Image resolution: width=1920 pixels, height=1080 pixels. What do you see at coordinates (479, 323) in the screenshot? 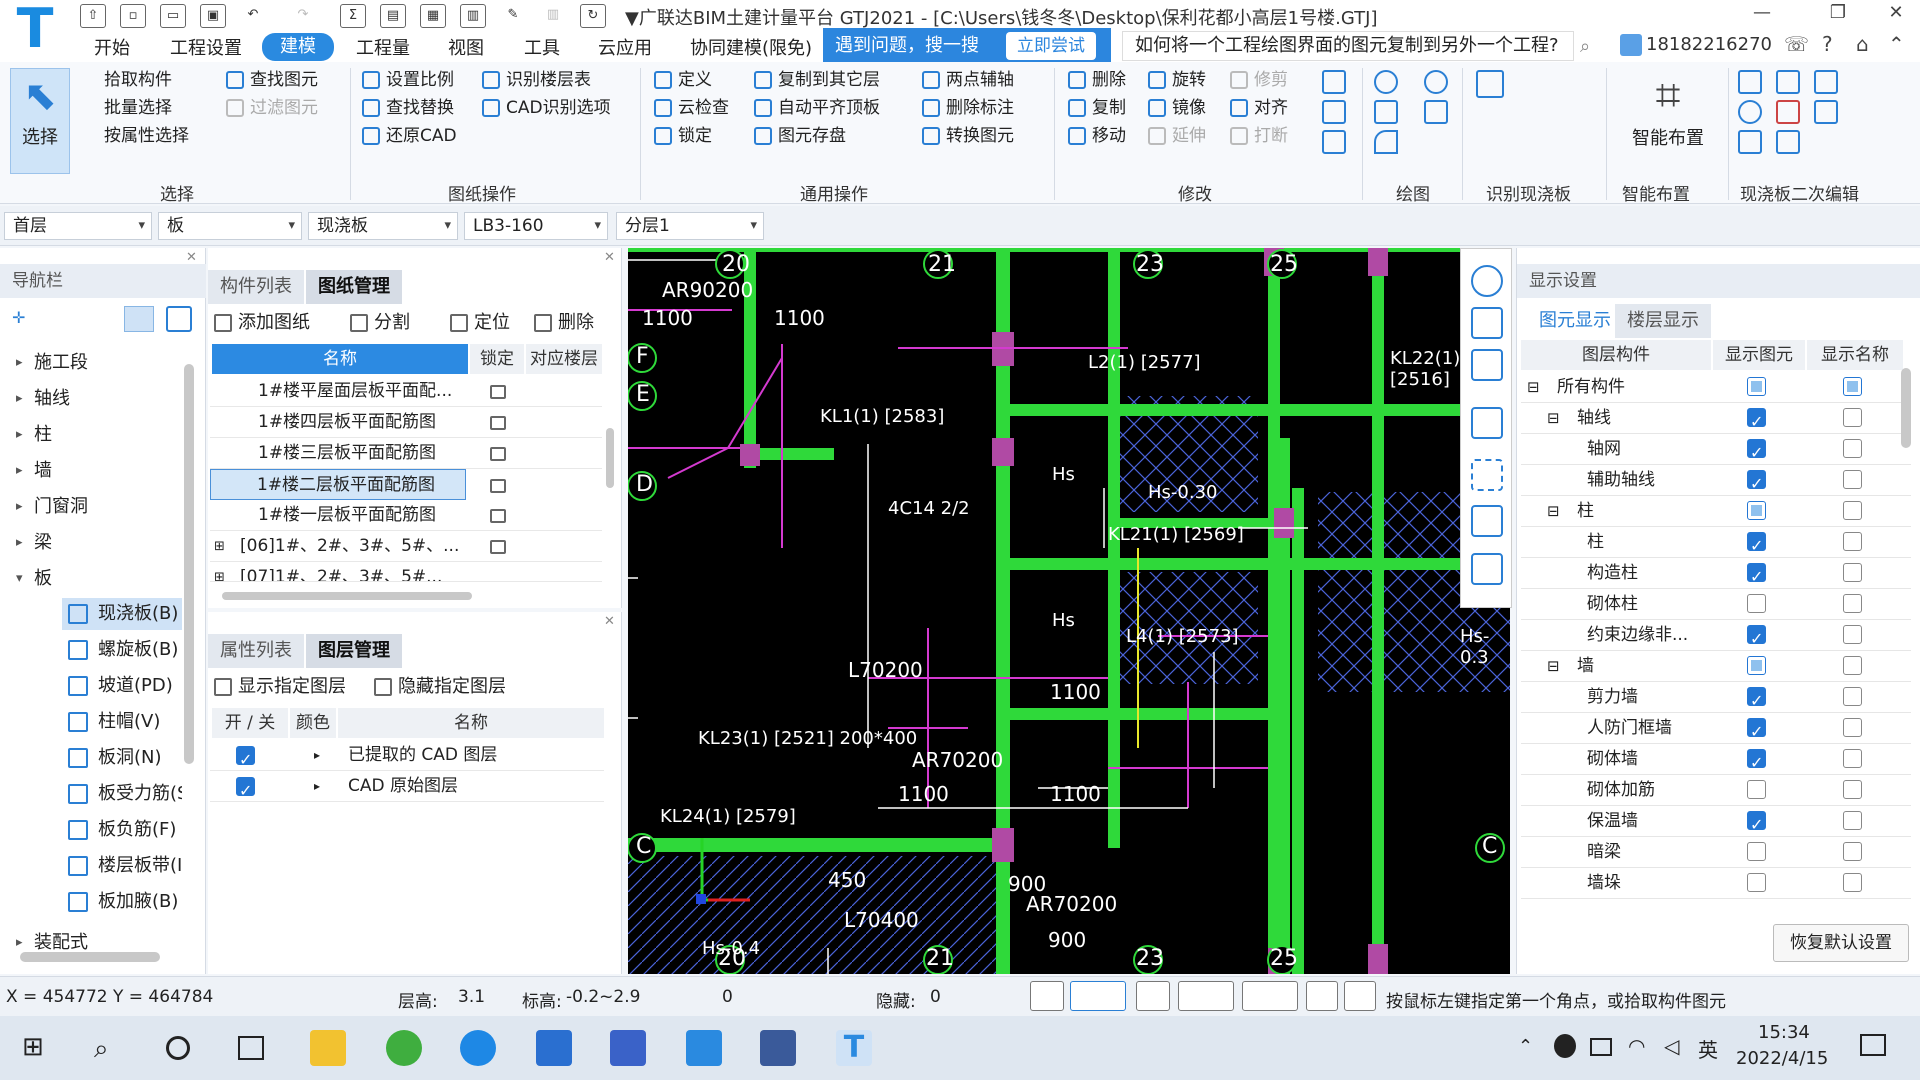
I see `locate-button: 定位` at bounding box center [479, 323].